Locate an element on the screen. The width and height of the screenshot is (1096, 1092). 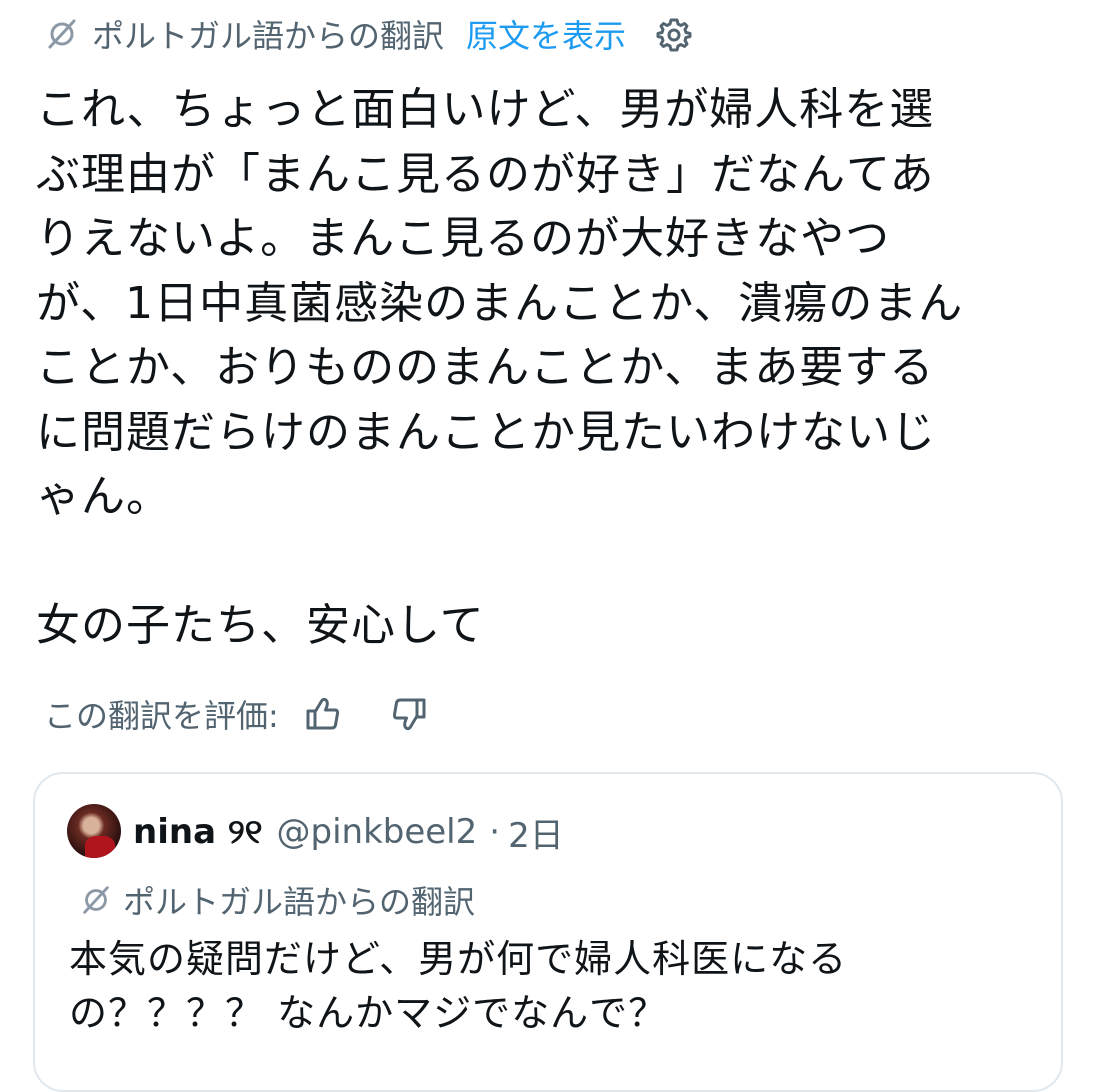
quoted-text-line: の？？？？ なんかマジでなんで？ is located at coordinates (368, 1013).